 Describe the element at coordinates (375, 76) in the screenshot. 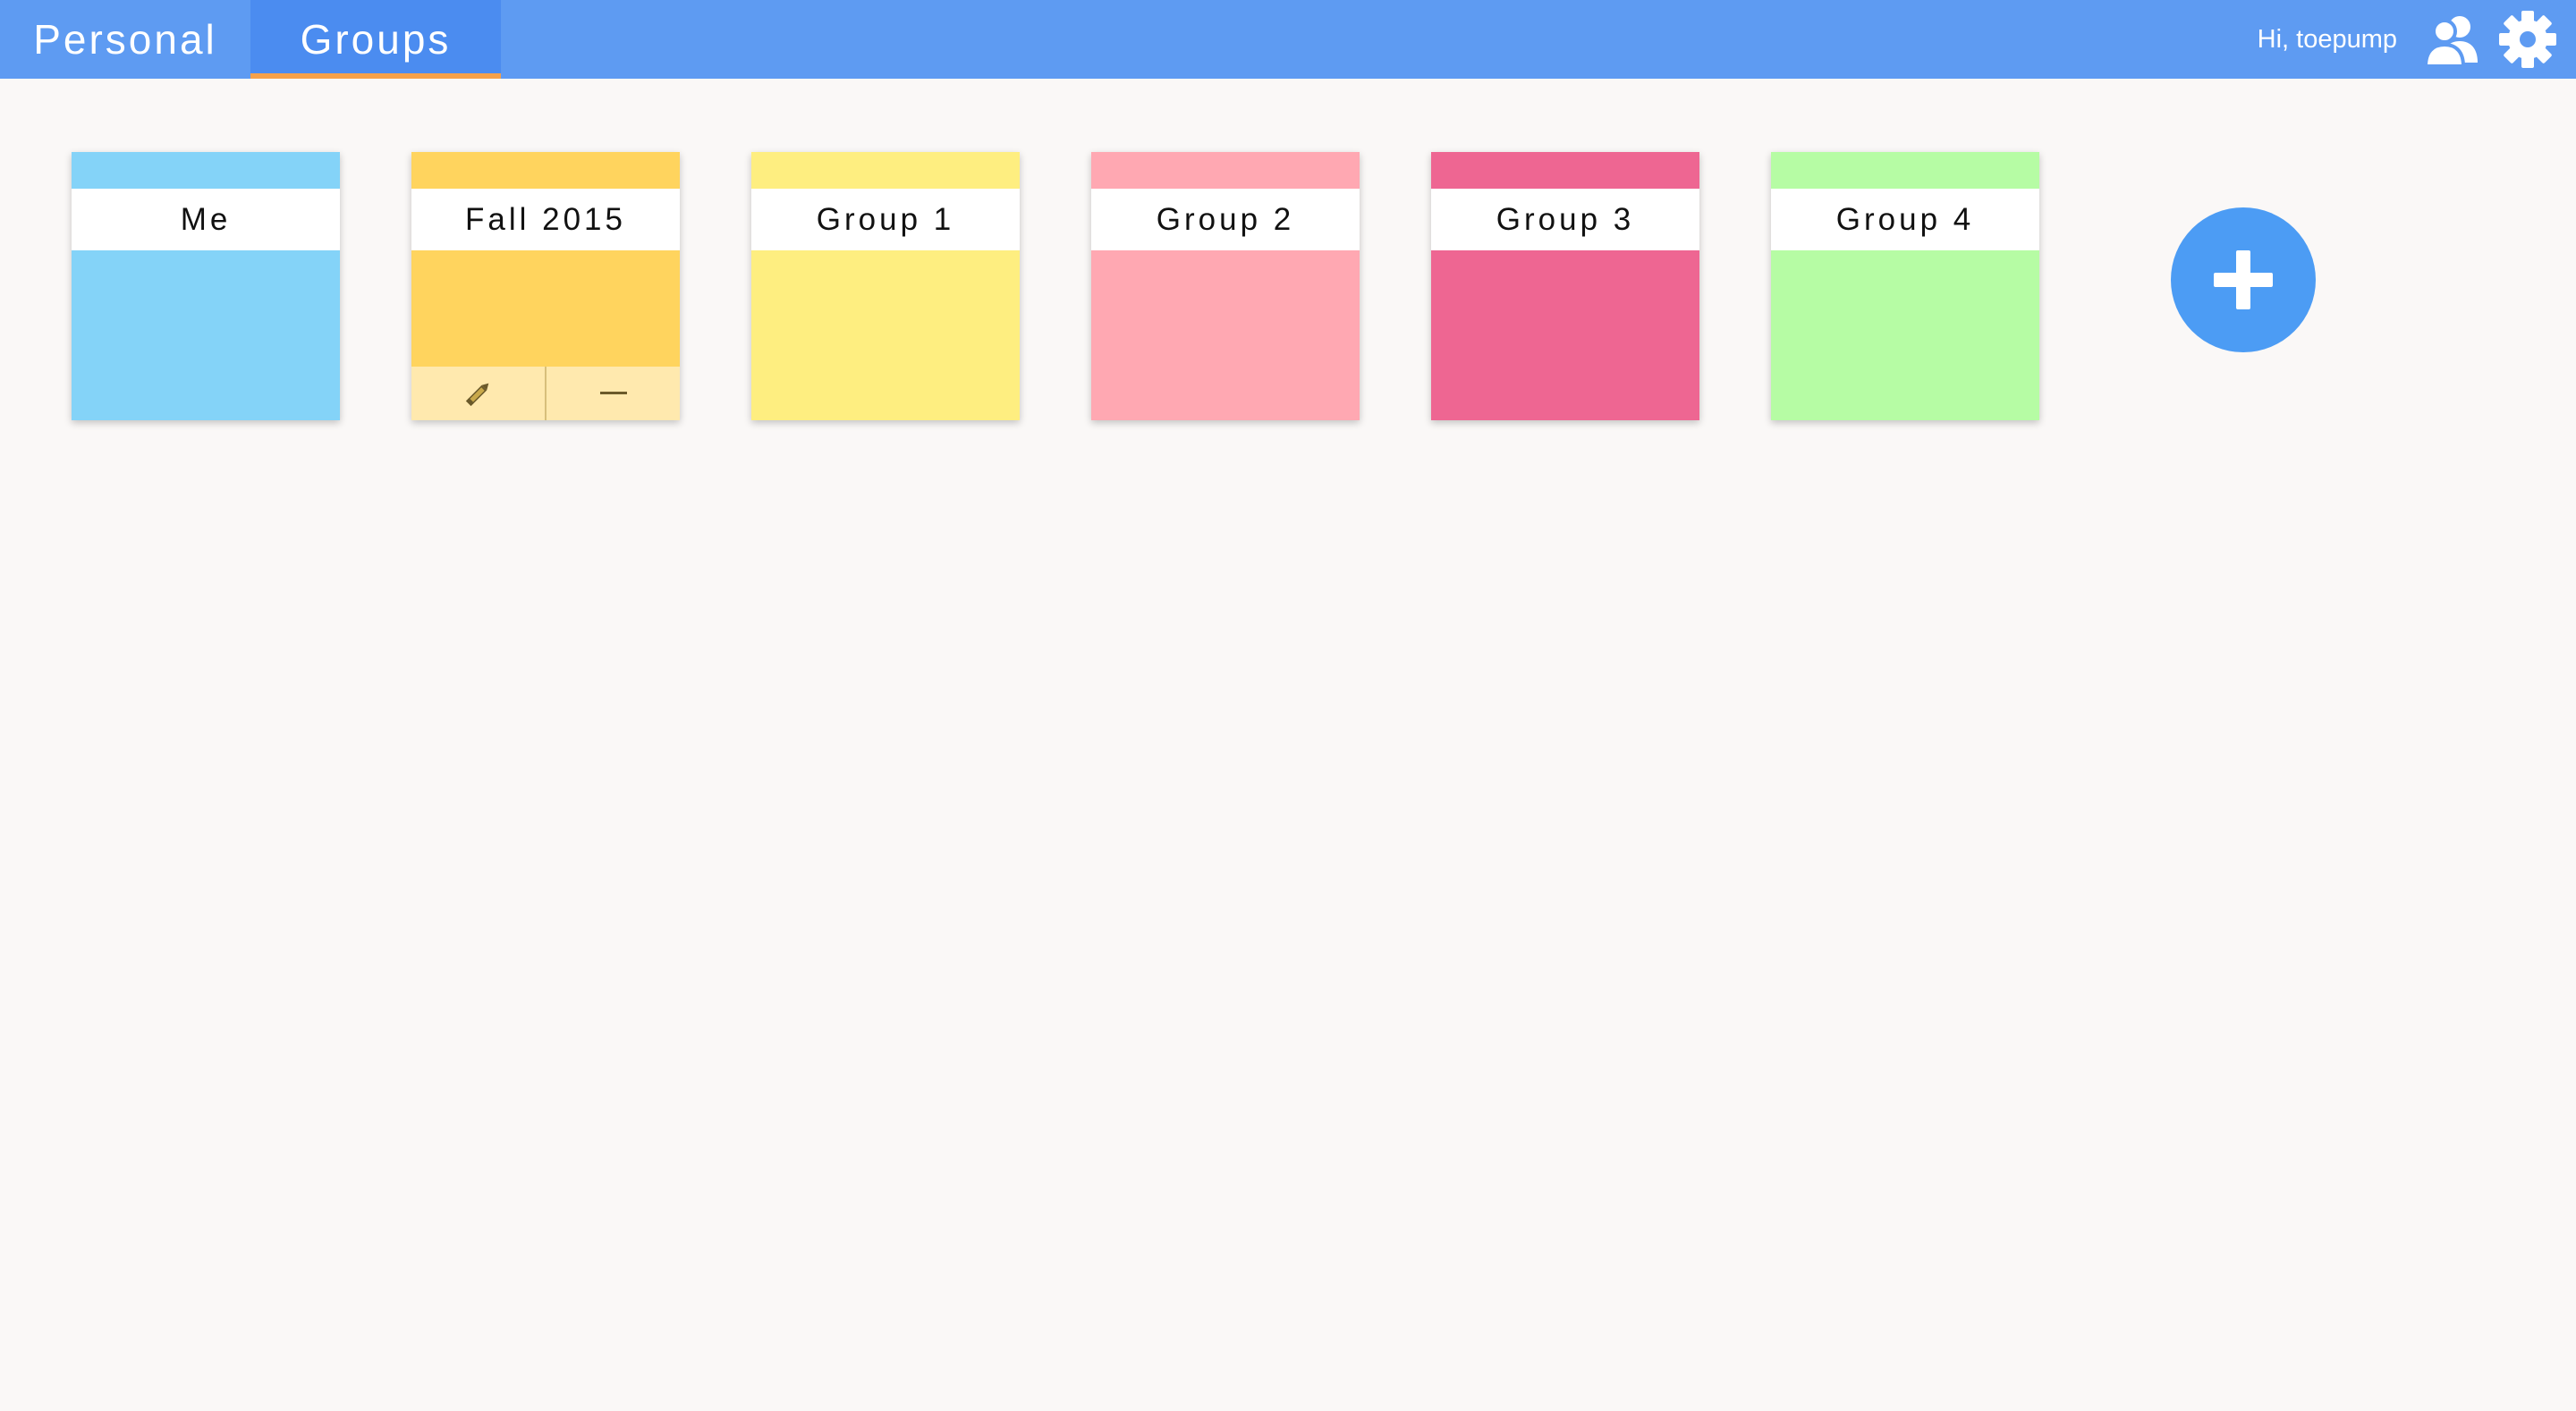

I see `active-tab-indicator` at that location.